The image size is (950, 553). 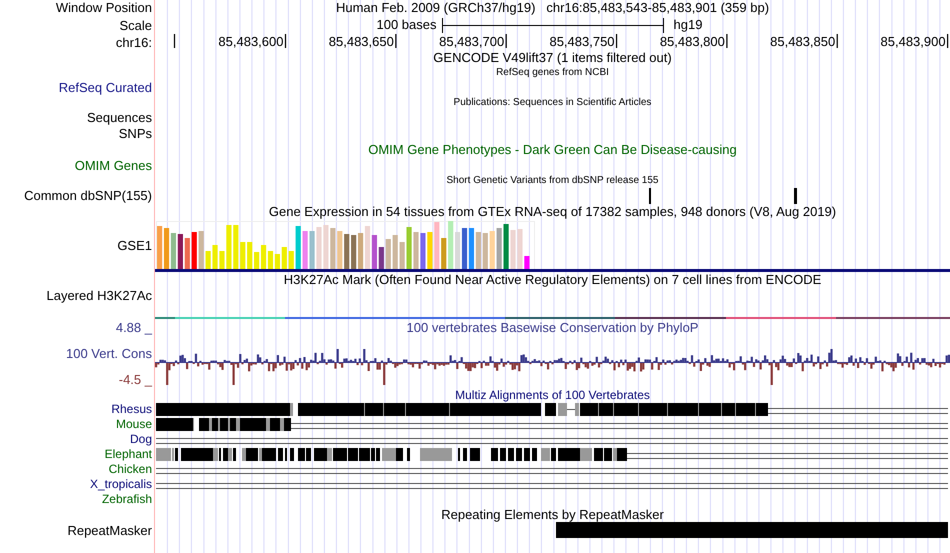 What do you see at coordinates (658, 8) in the screenshot?
I see `position-text: chr16:85,483,543-85,483,901 (359 bp)` at bounding box center [658, 8].